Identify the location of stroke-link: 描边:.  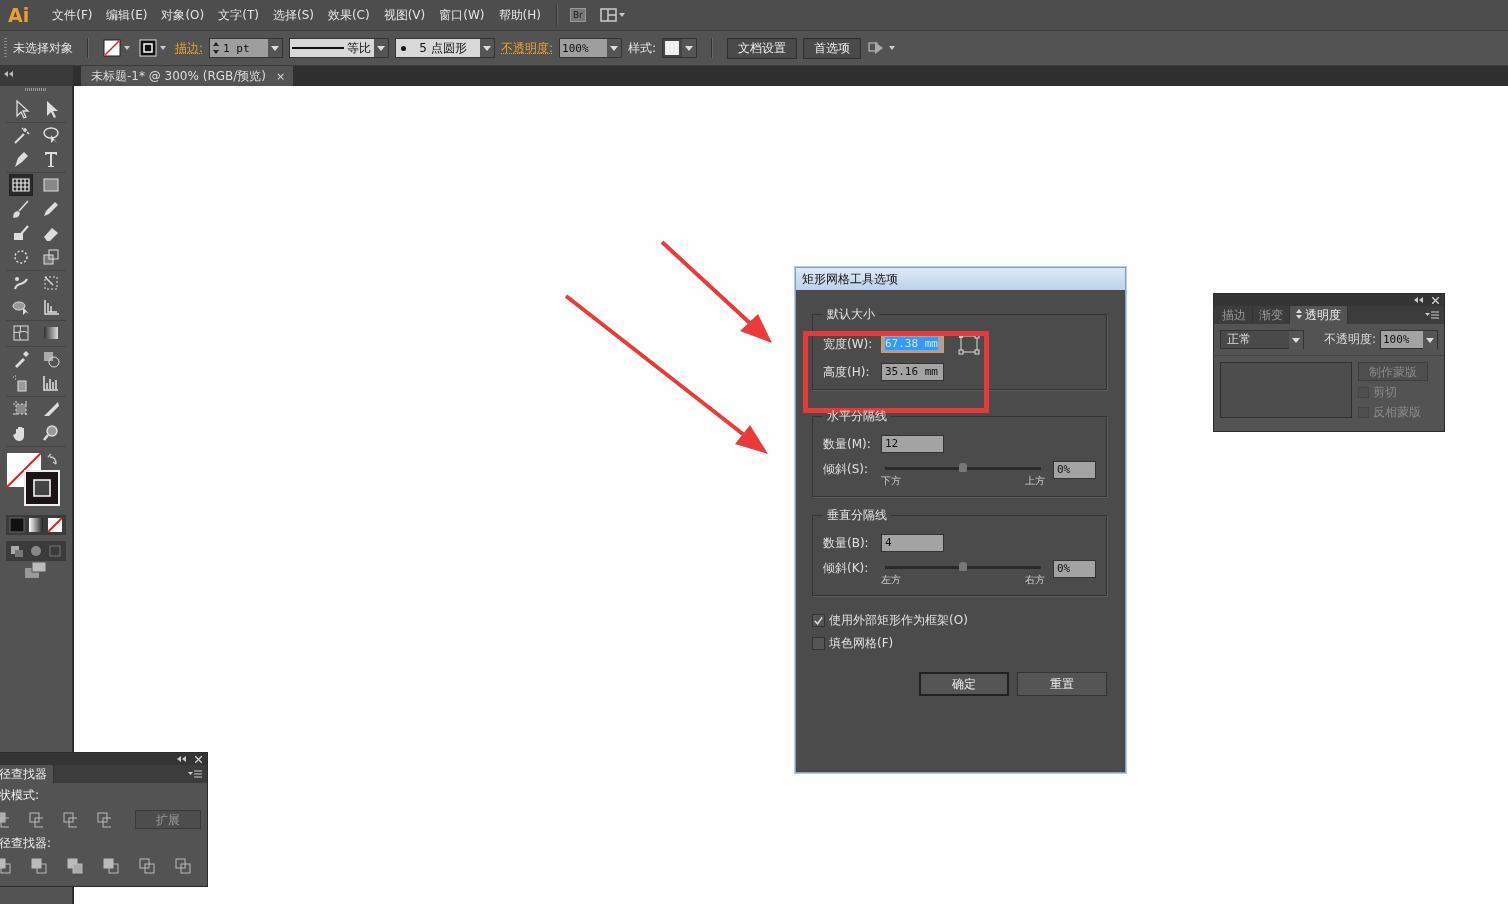
(189, 48).